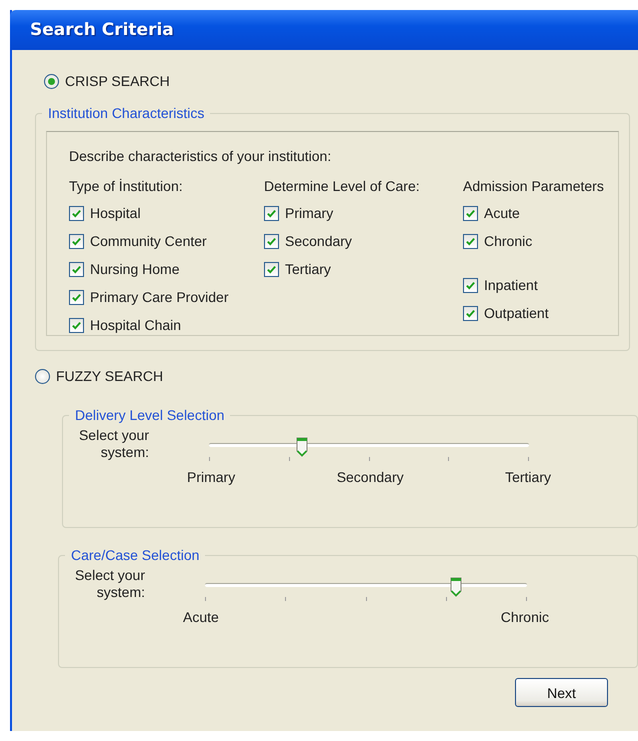 The image size is (638, 741). Describe the element at coordinates (502, 213) in the screenshot. I see `checkbox-label: Acute` at that location.